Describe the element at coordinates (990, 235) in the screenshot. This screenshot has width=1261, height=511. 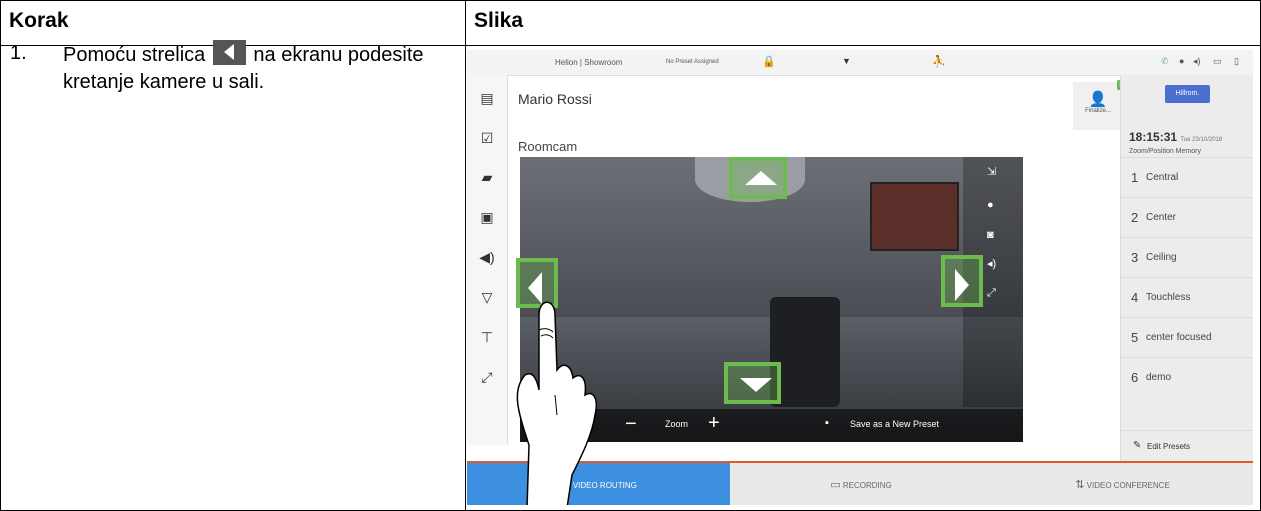
I see `snapshot-icon: ◙` at that location.